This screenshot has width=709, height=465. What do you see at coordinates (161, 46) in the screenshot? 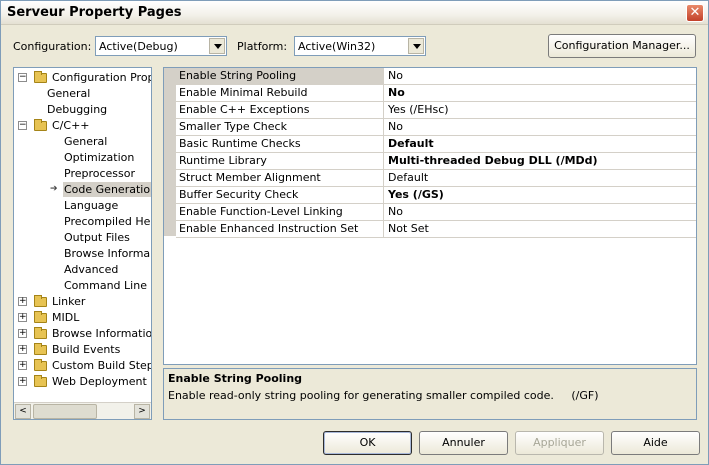
I see `configuration-dropdown: Active(Debug)` at bounding box center [161, 46].